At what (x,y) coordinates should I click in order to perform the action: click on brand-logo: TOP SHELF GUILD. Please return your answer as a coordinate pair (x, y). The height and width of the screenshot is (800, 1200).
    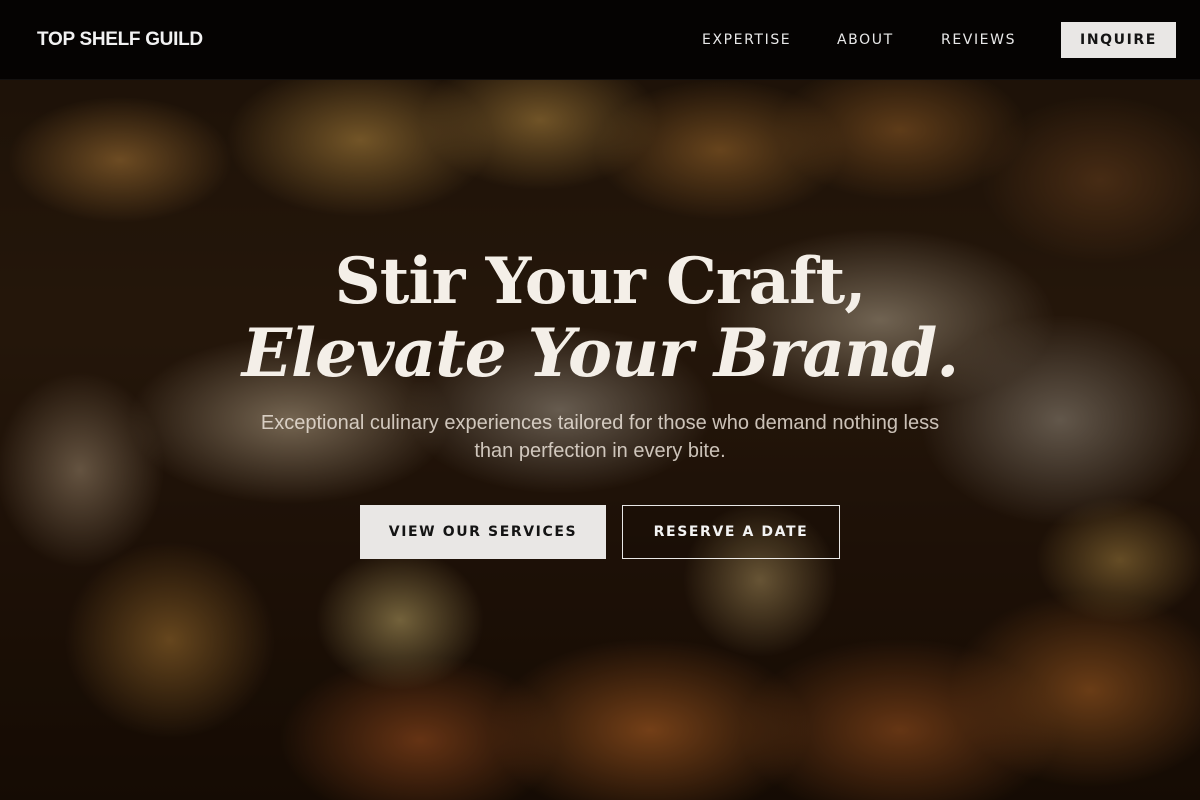
    Looking at the image, I should click on (120, 40).